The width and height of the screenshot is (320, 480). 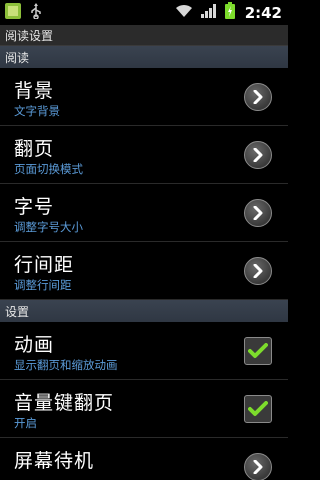 What do you see at coordinates (17, 311) in the screenshot?
I see `section-title: 设置` at bounding box center [17, 311].